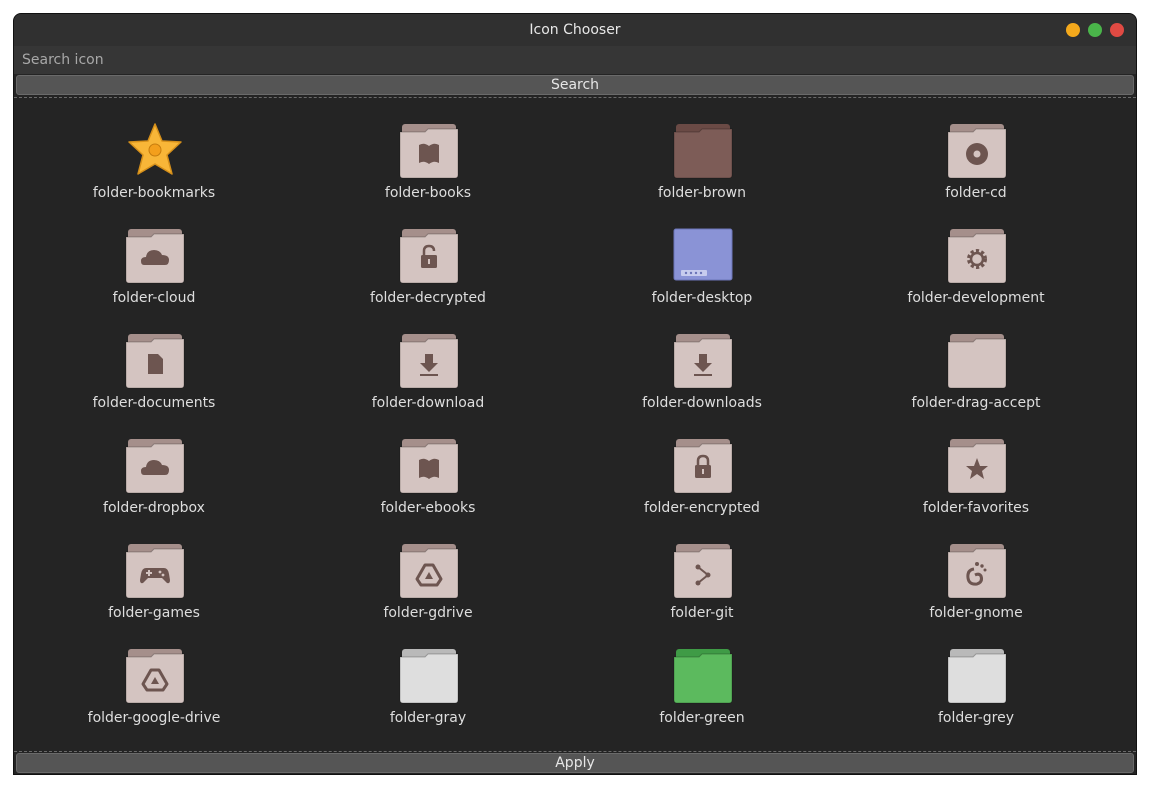 The width and height of the screenshot is (1150, 788). What do you see at coordinates (976, 718) in the screenshot?
I see `icon-label: folder-grey` at bounding box center [976, 718].